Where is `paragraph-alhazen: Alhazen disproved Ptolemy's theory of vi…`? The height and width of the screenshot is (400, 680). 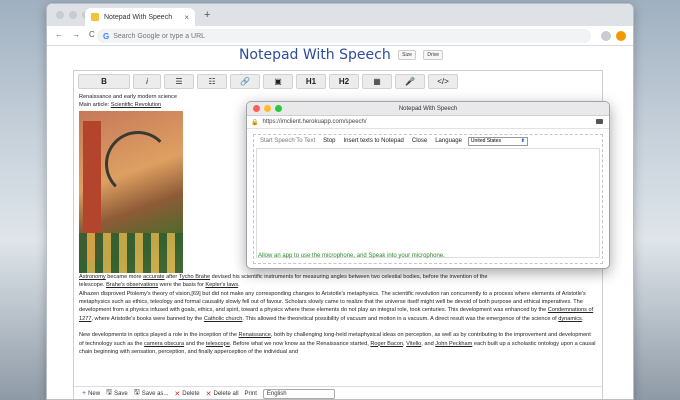 paragraph-alhazen: Alhazen disproved Ptolemy's theory of vi… is located at coordinates (336, 306).